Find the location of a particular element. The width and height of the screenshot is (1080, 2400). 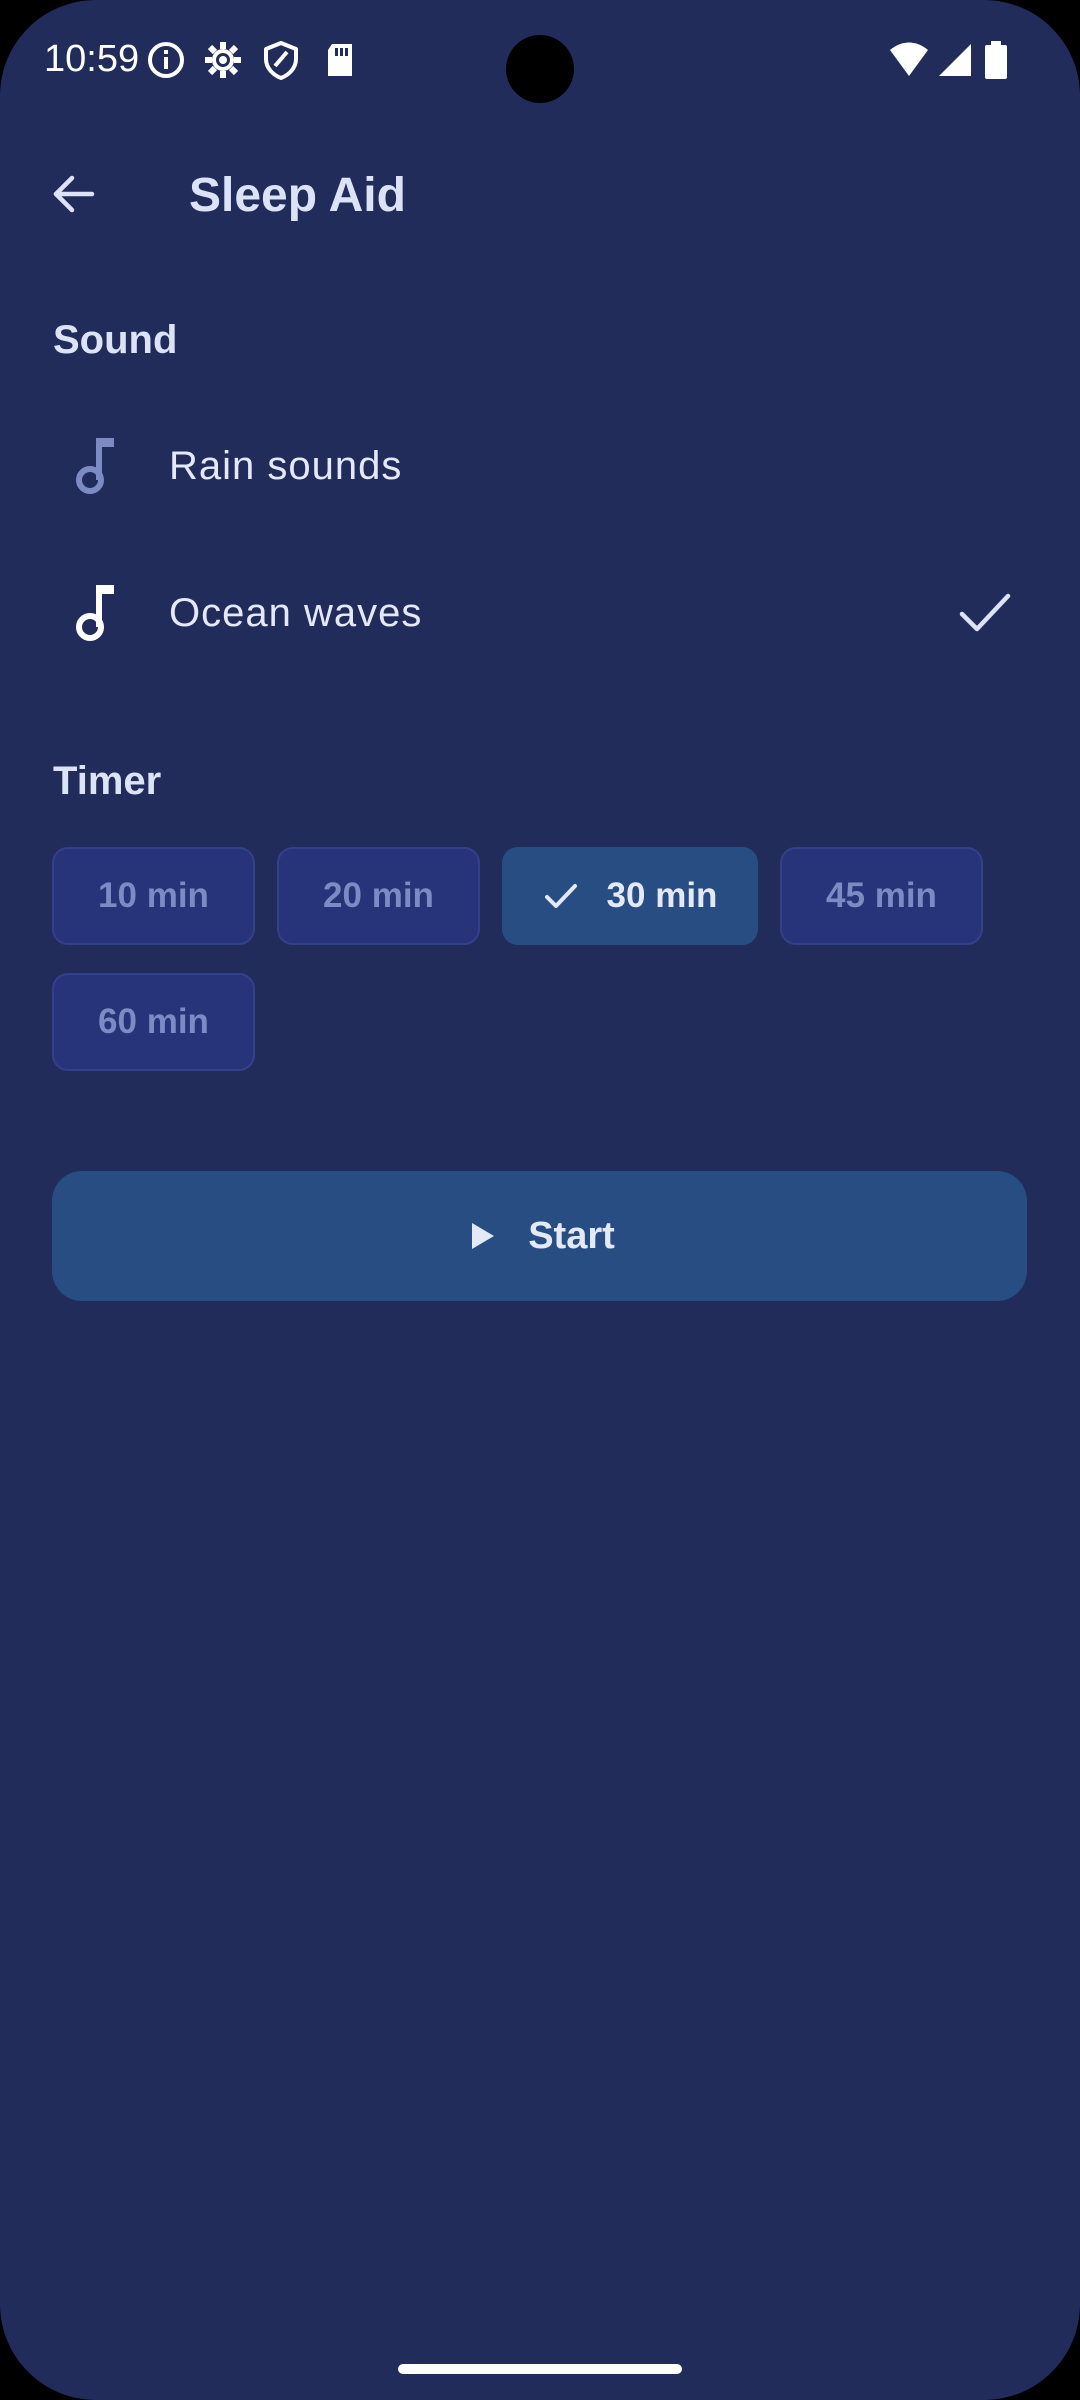

sound-item-rain: Rain sounds is located at coordinates (540, 466).